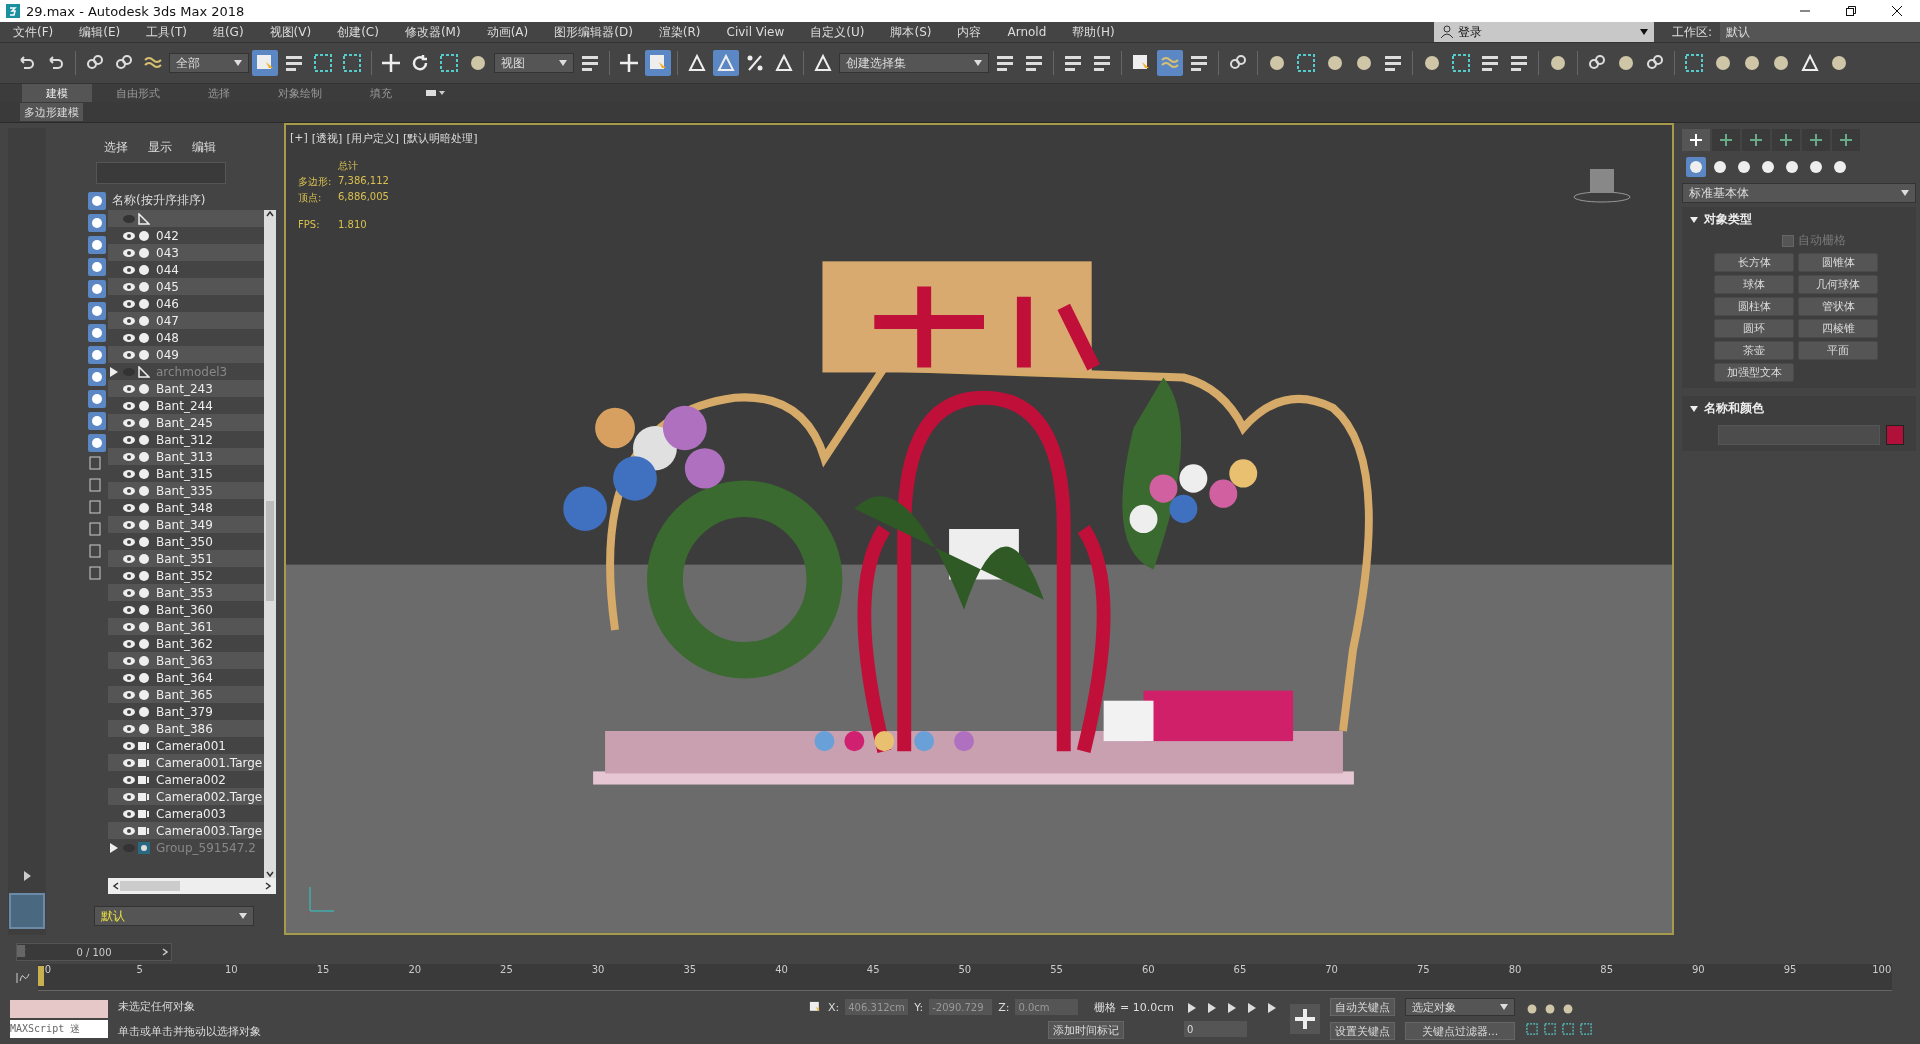 This screenshot has width=1920, height=1044. Describe the element at coordinates (1093, 32) in the screenshot. I see `menu-item: 帮助(H)` at that location.